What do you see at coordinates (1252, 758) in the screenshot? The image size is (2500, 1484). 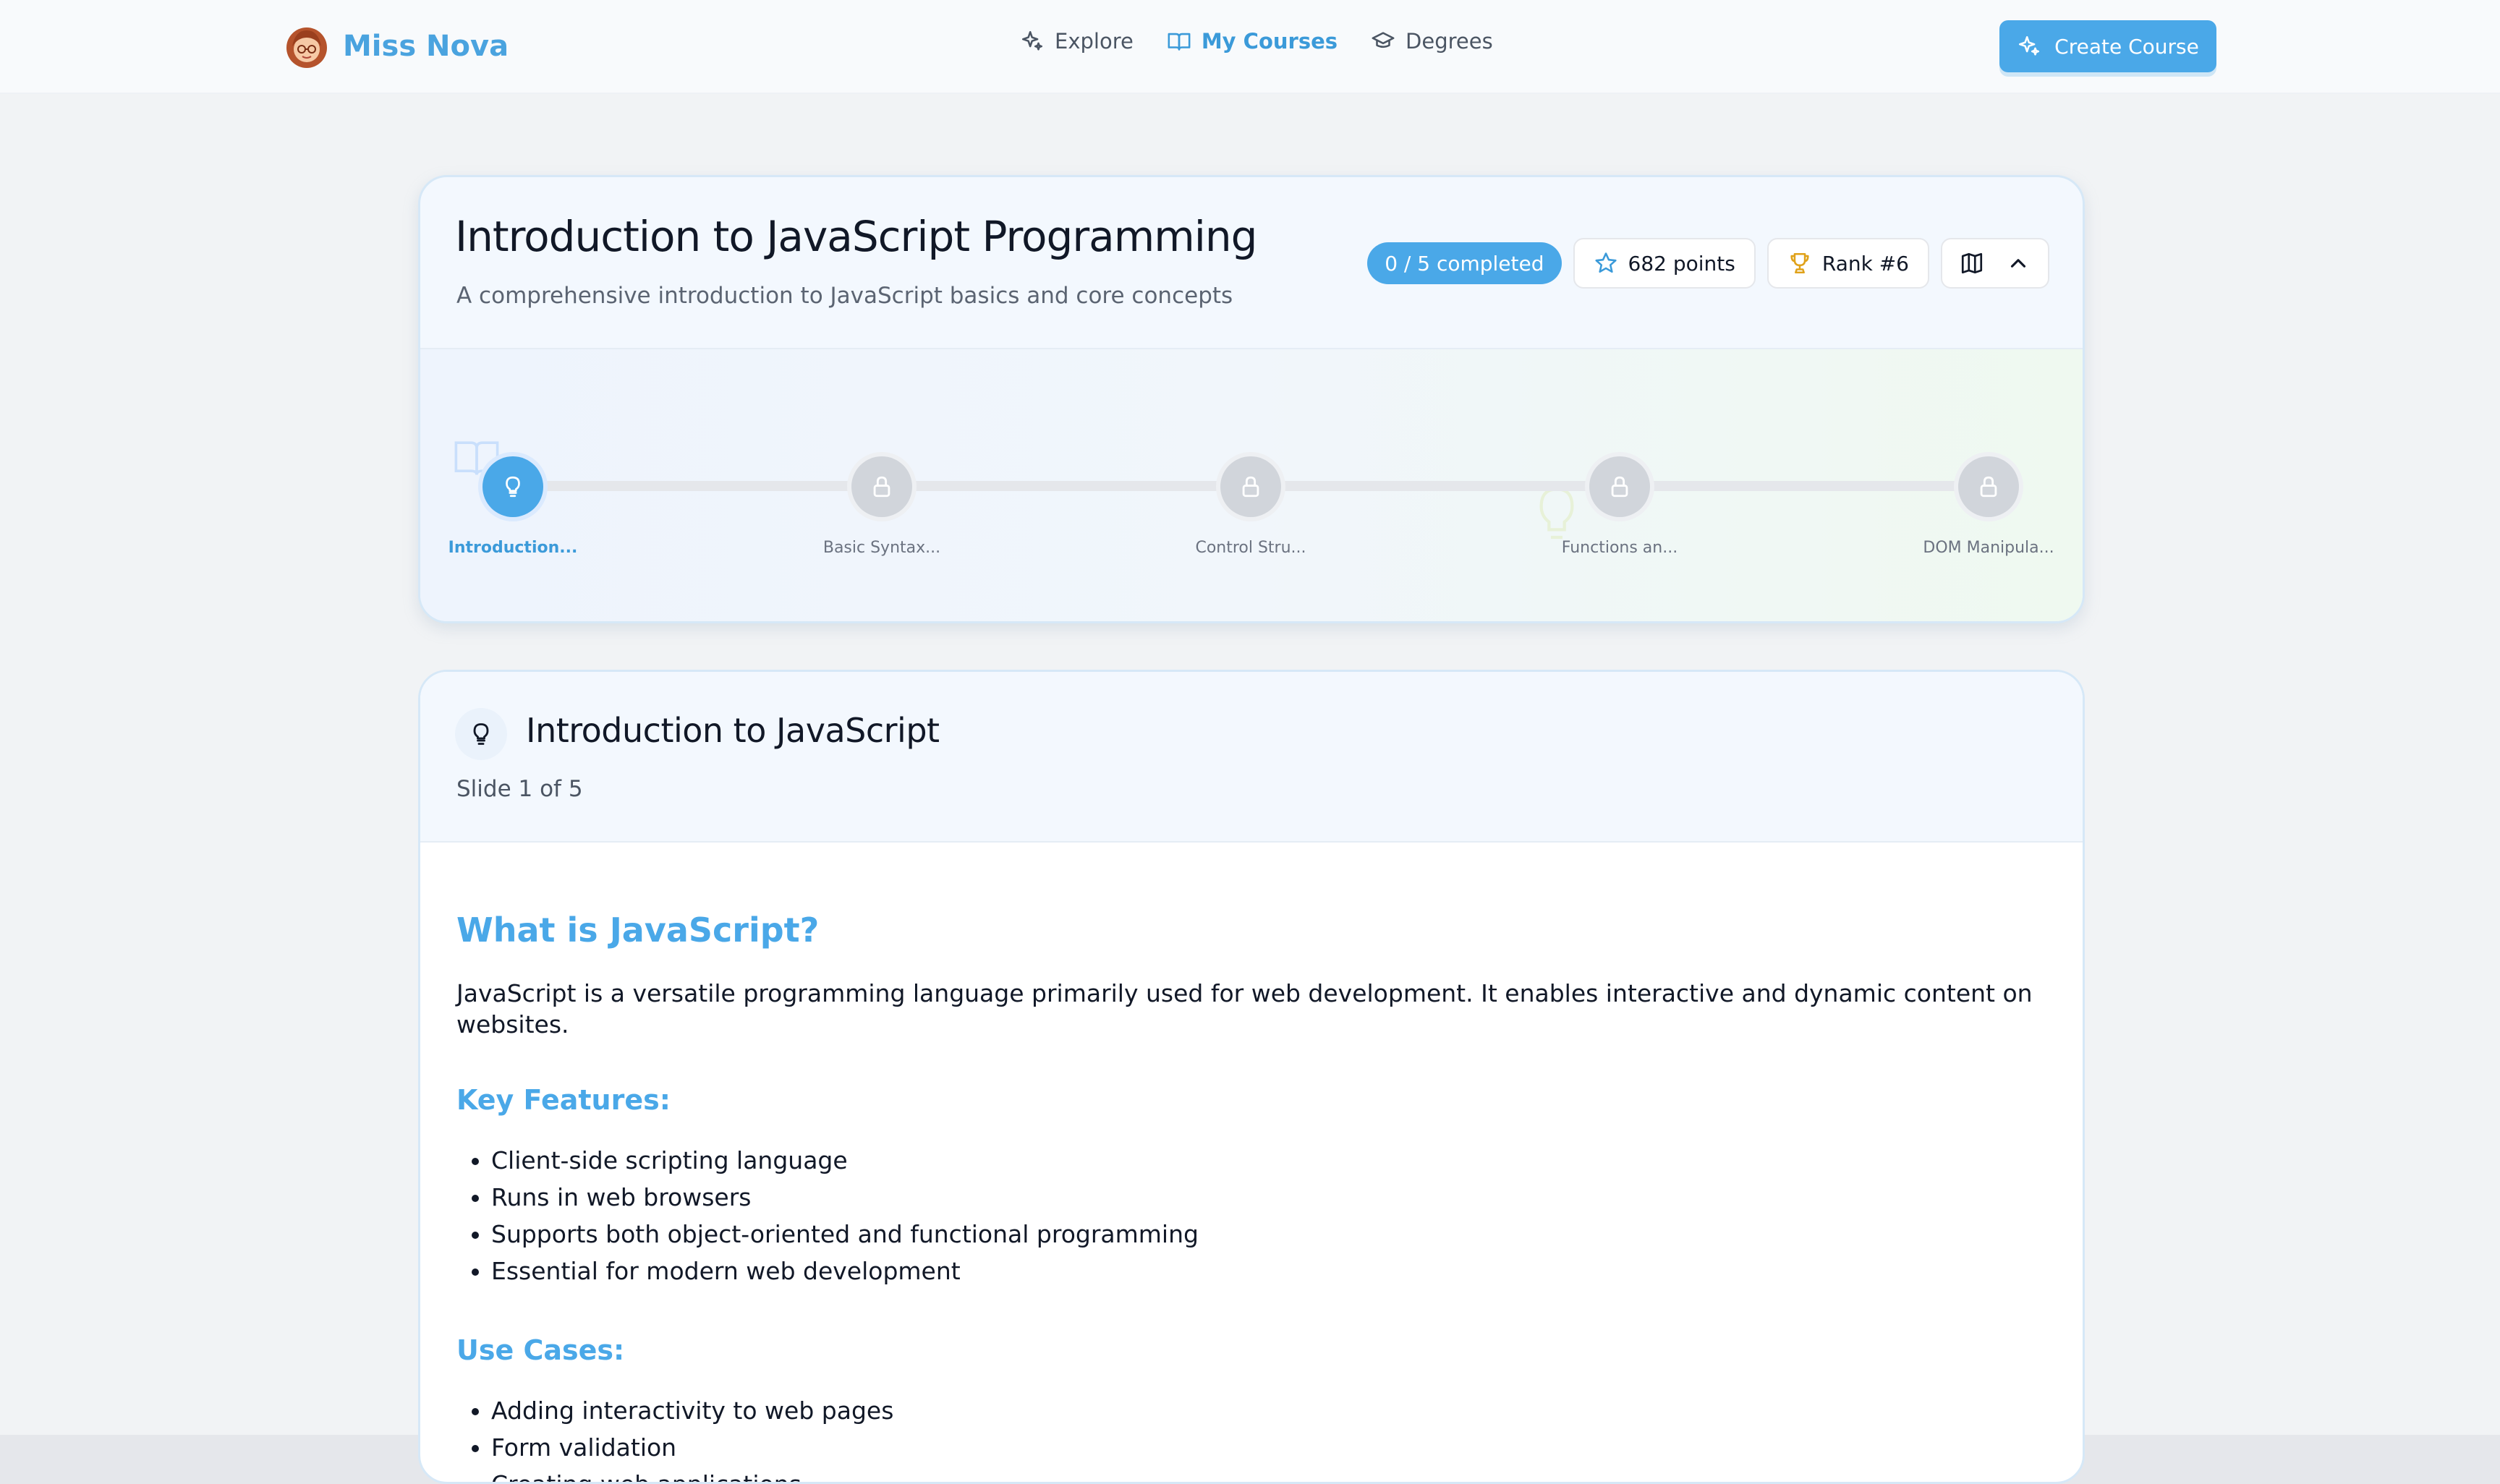 I see `lesson-header: Introduction to JavaScript Slide 1 of 5` at bounding box center [1252, 758].